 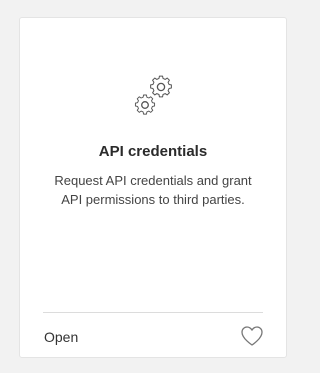 I want to click on card-description-line-2: API permissions to third parties., so click(x=153, y=199).